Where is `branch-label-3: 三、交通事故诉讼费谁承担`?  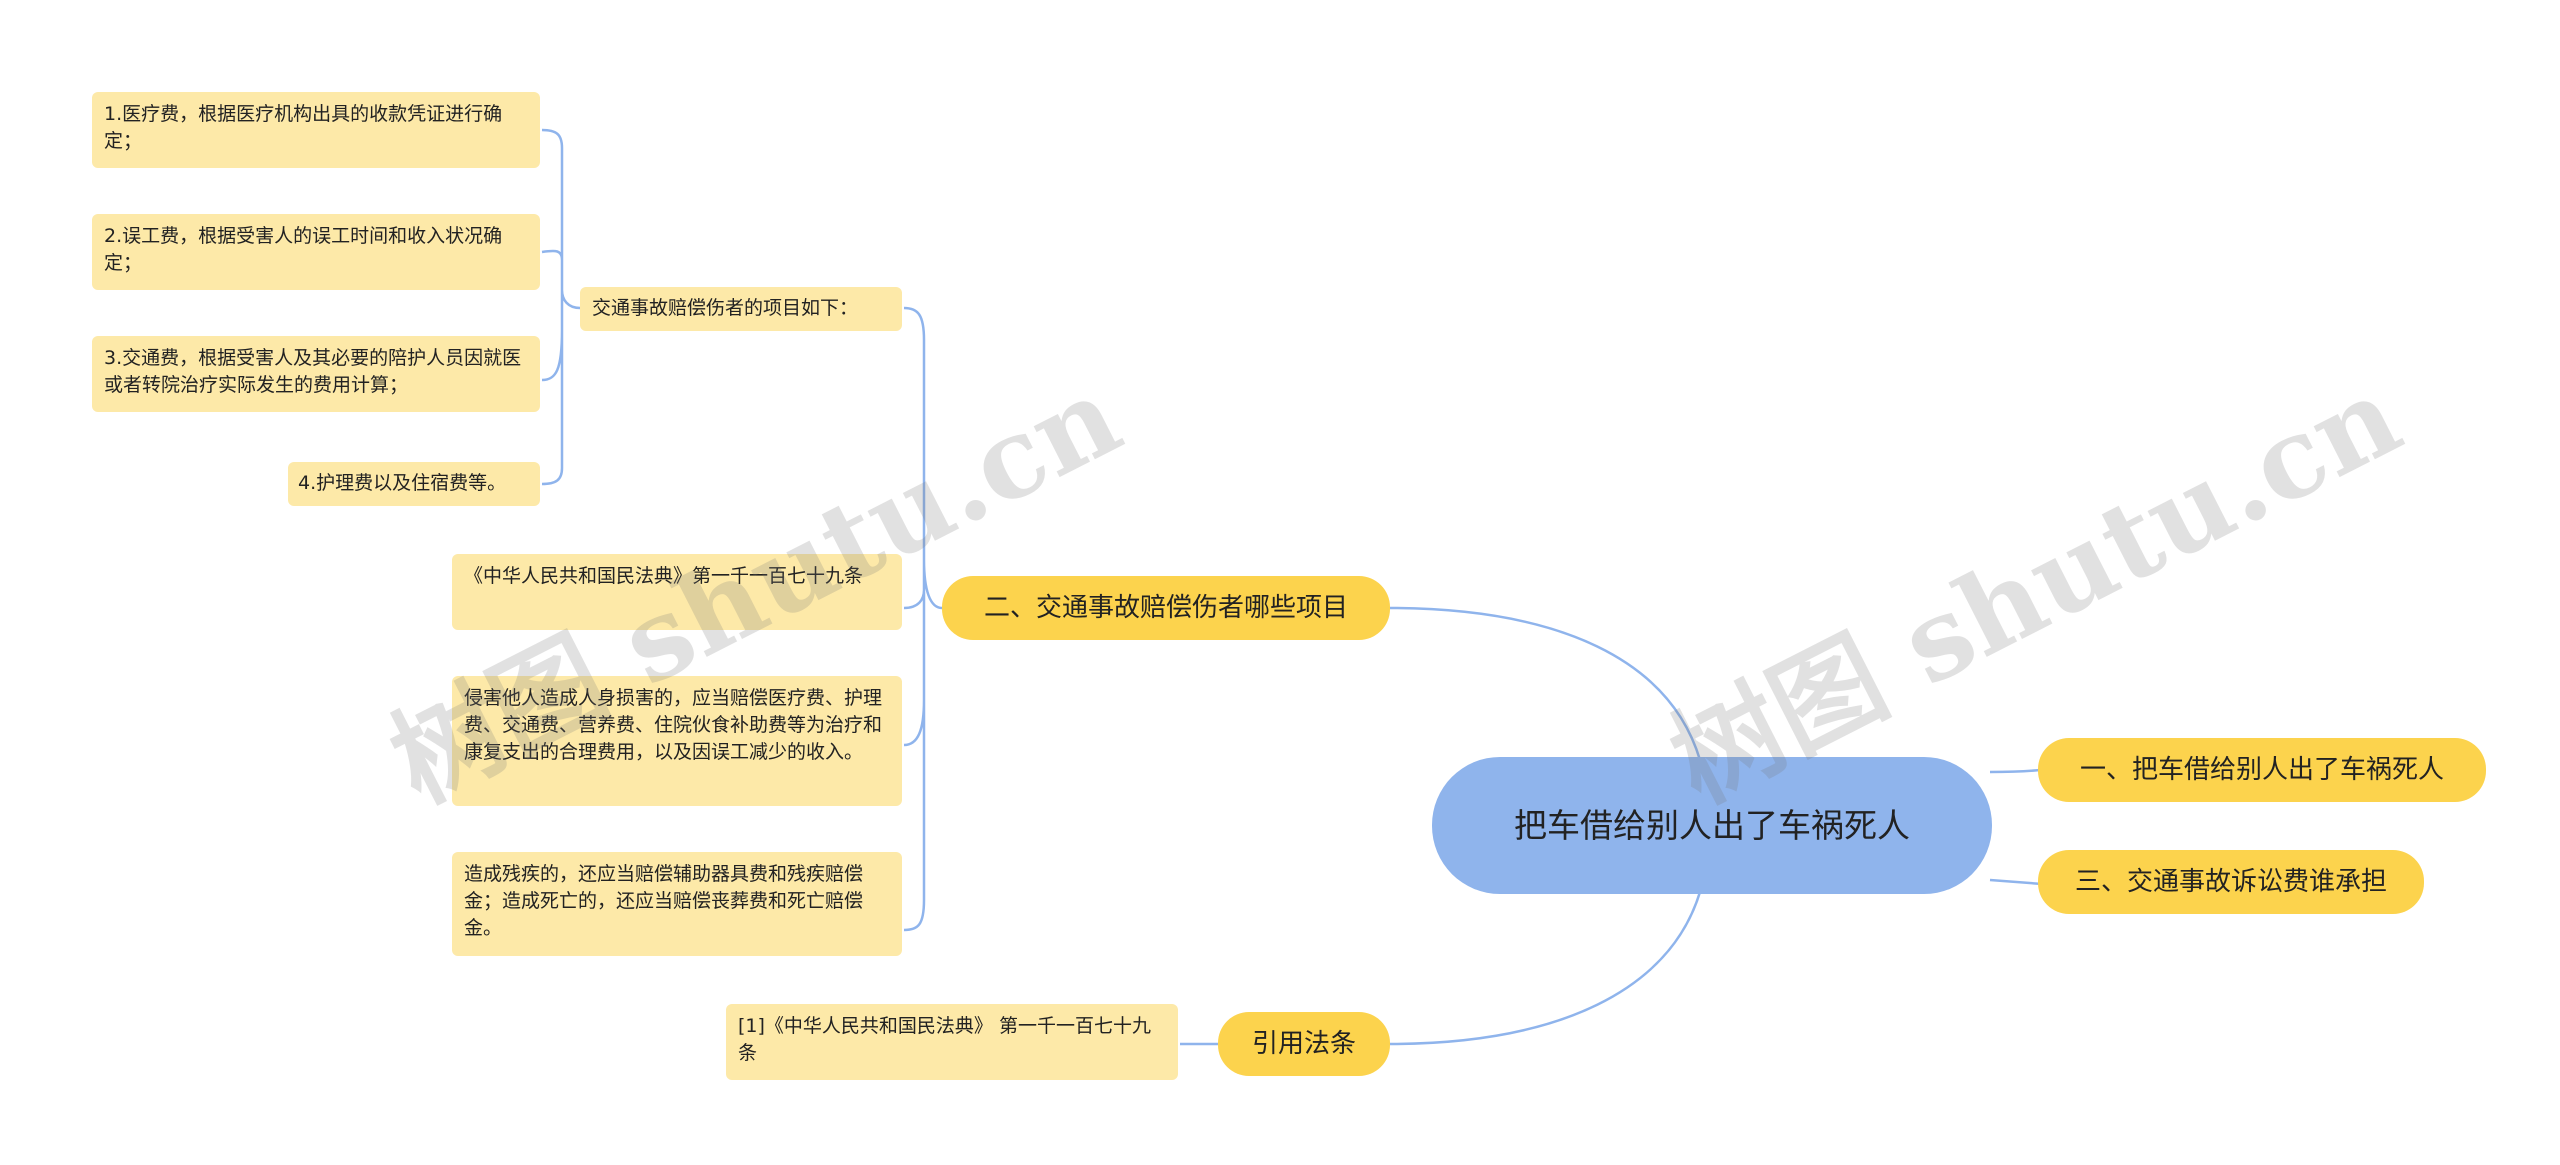
branch-label-3: 三、交通事故诉讼费谁承担 is located at coordinates (2230, 882).